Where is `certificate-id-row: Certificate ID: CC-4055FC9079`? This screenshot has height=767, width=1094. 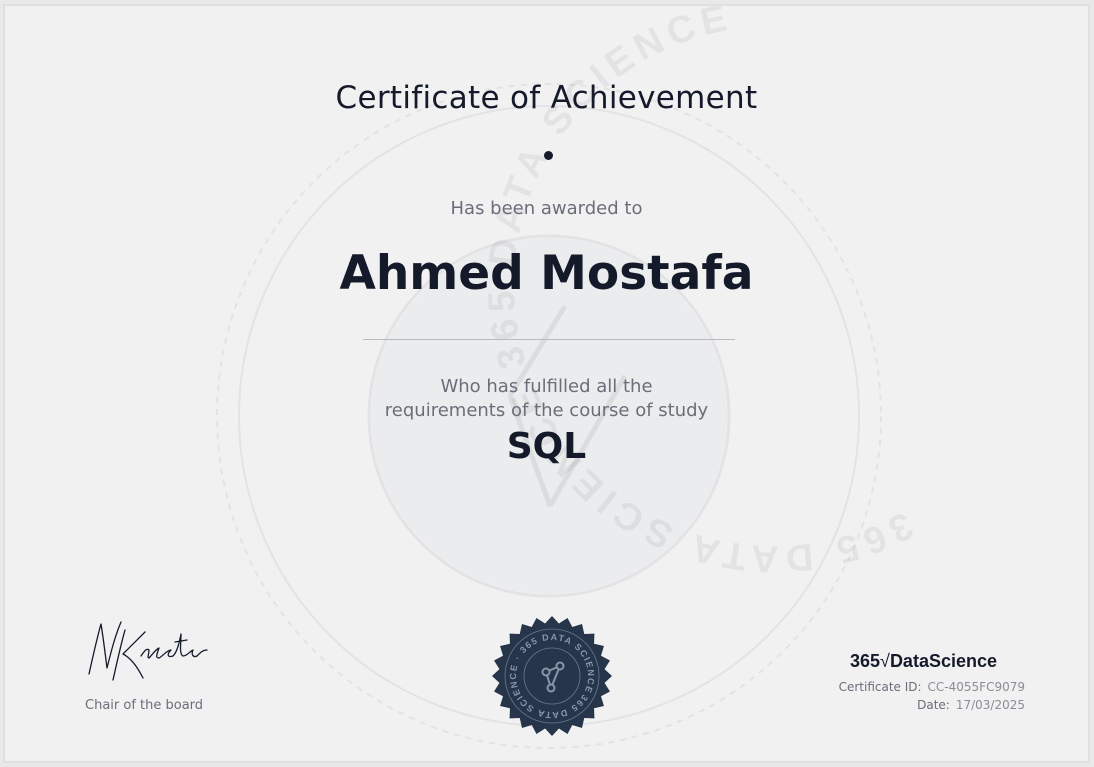 certificate-id-row: Certificate ID: CC-4055FC9079 is located at coordinates (932, 687).